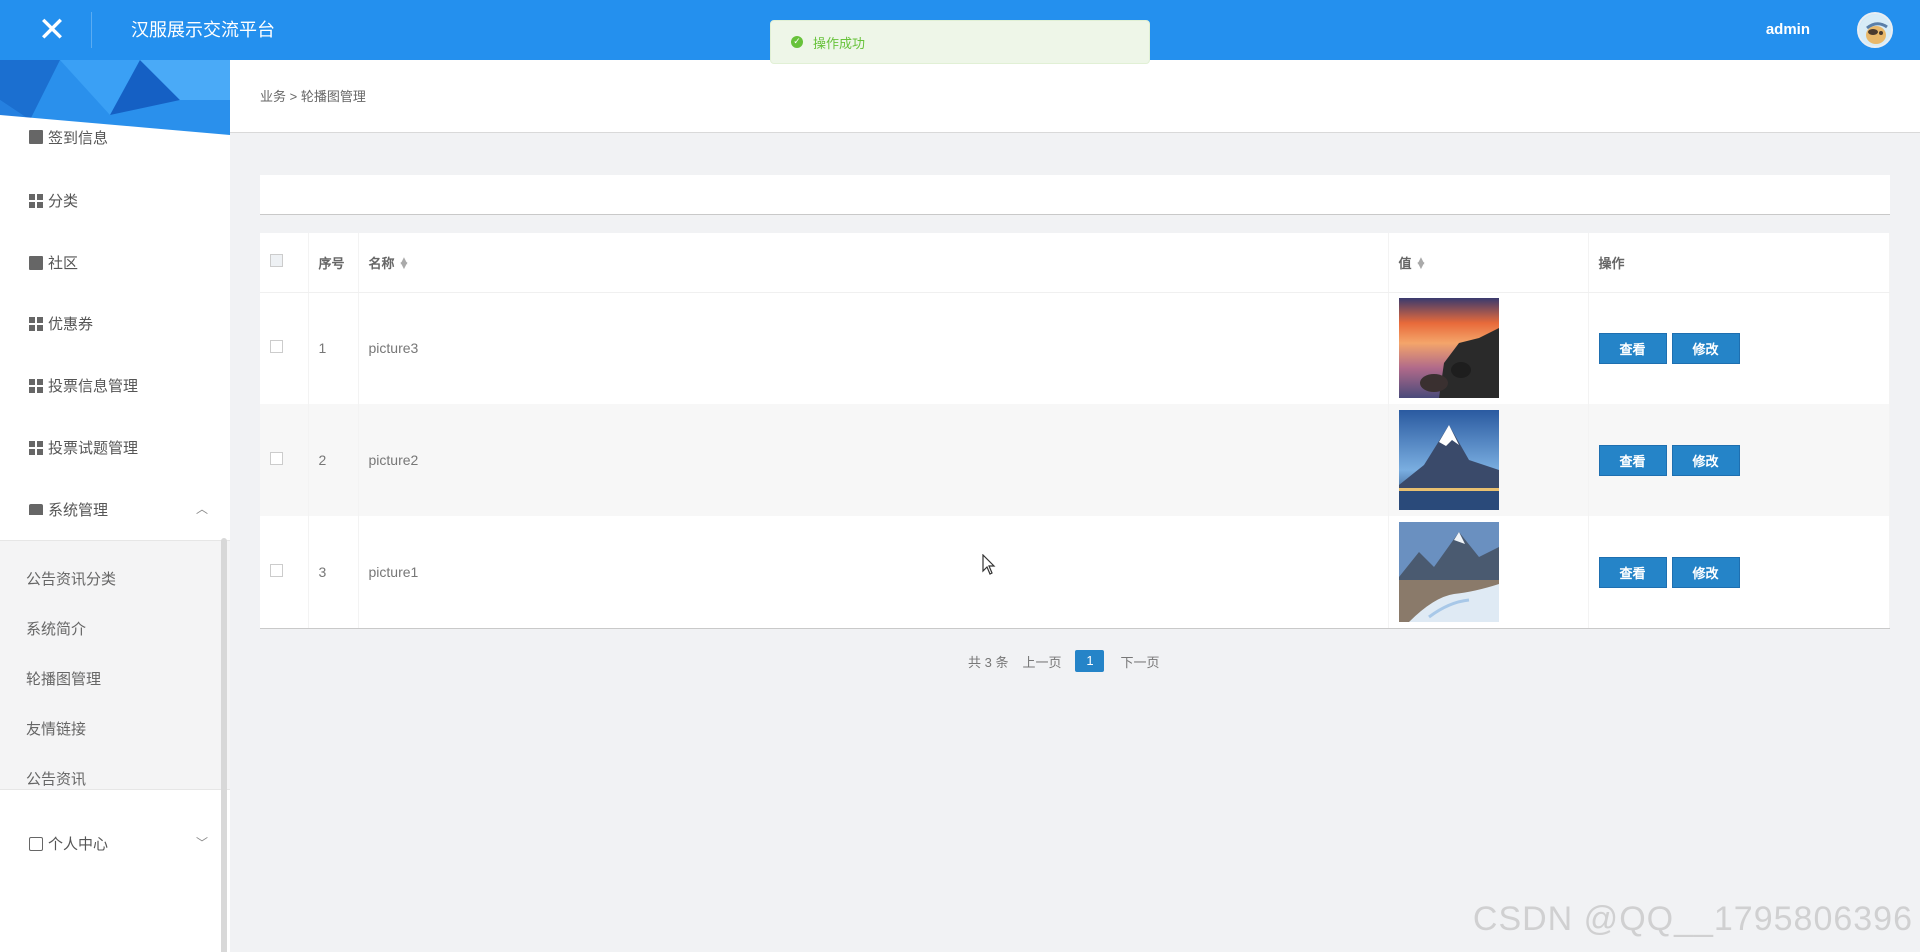  Describe the element at coordinates (873, 348) in the screenshot. I see `row-name: picture3` at that location.